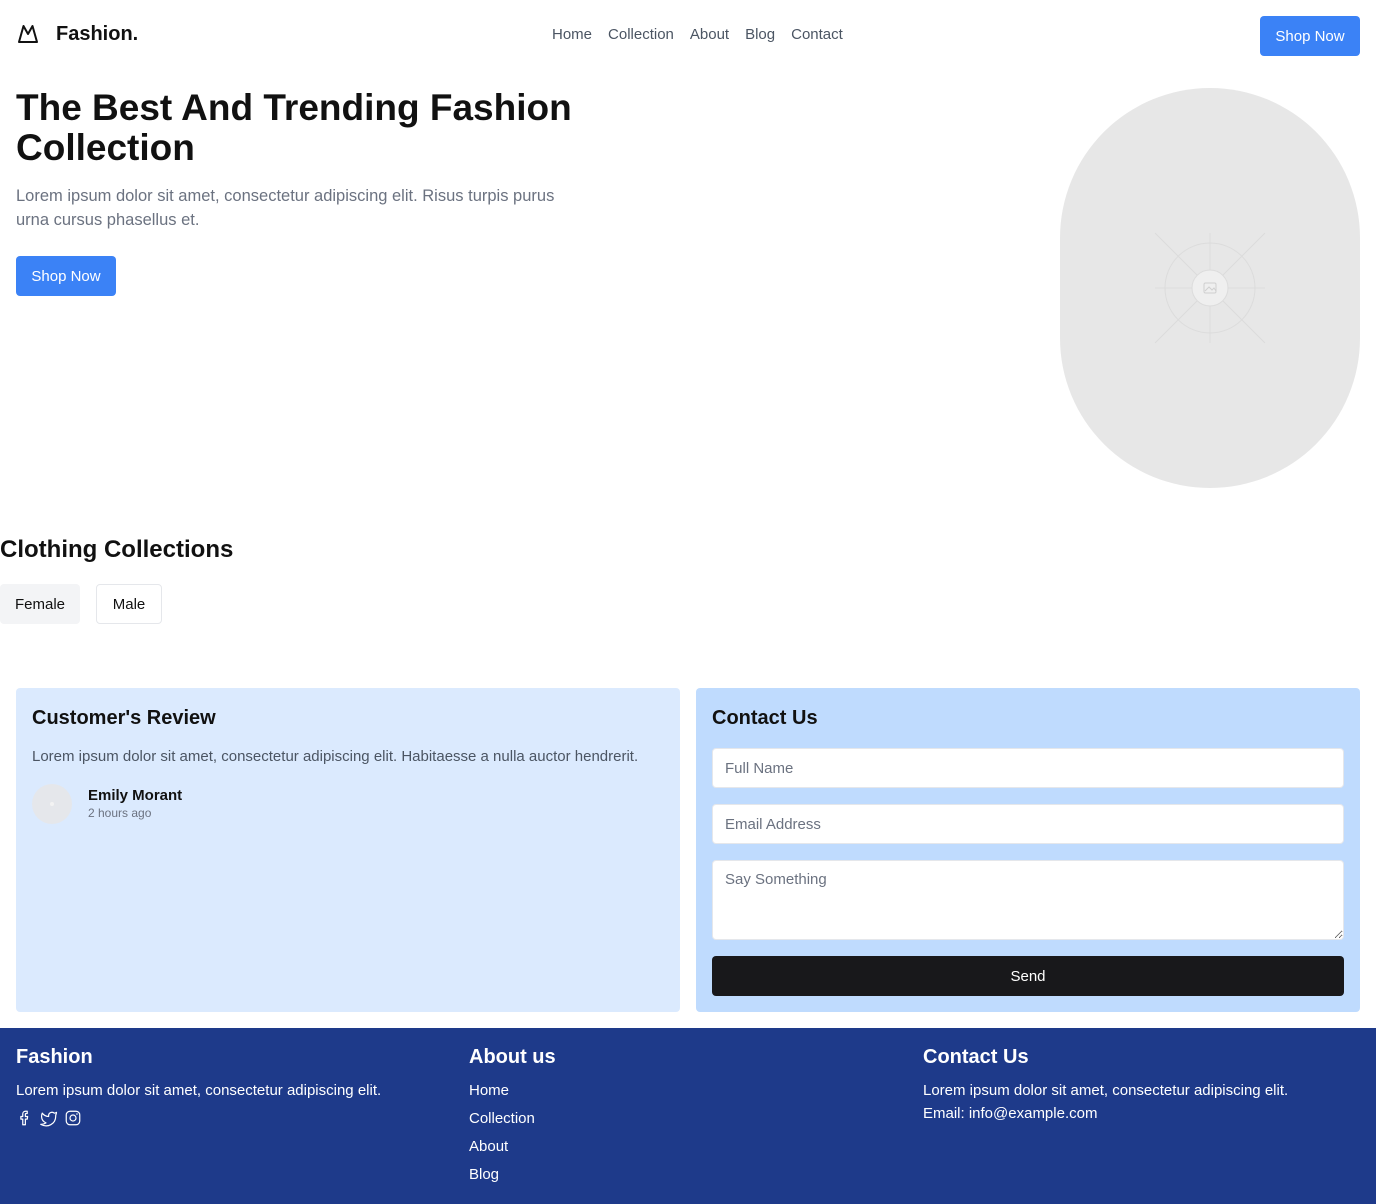 The width and height of the screenshot is (1376, 1204). I want to click on footer-link-home: Home, so click(512, 1091).